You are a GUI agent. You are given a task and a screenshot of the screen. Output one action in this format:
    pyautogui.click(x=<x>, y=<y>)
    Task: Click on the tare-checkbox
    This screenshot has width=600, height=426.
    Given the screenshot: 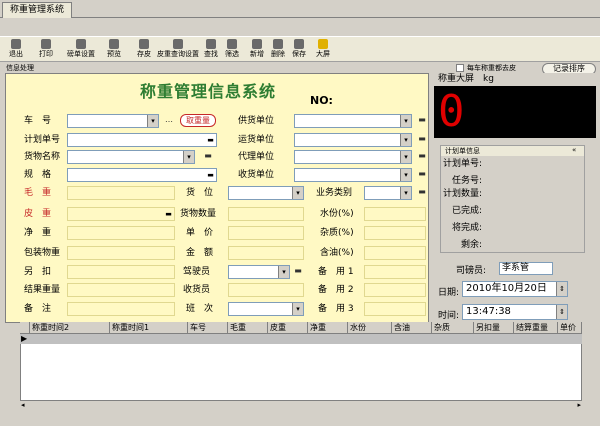 What is the action you would take?
    pyautogui.click(x=460, y=68)
    